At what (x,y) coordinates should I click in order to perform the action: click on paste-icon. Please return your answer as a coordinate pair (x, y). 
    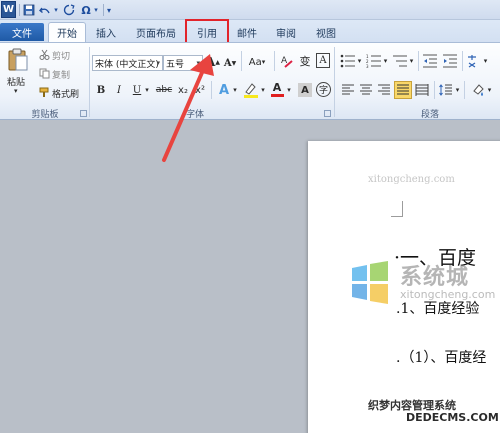
    Looking at the image, I should click on (18, 60).